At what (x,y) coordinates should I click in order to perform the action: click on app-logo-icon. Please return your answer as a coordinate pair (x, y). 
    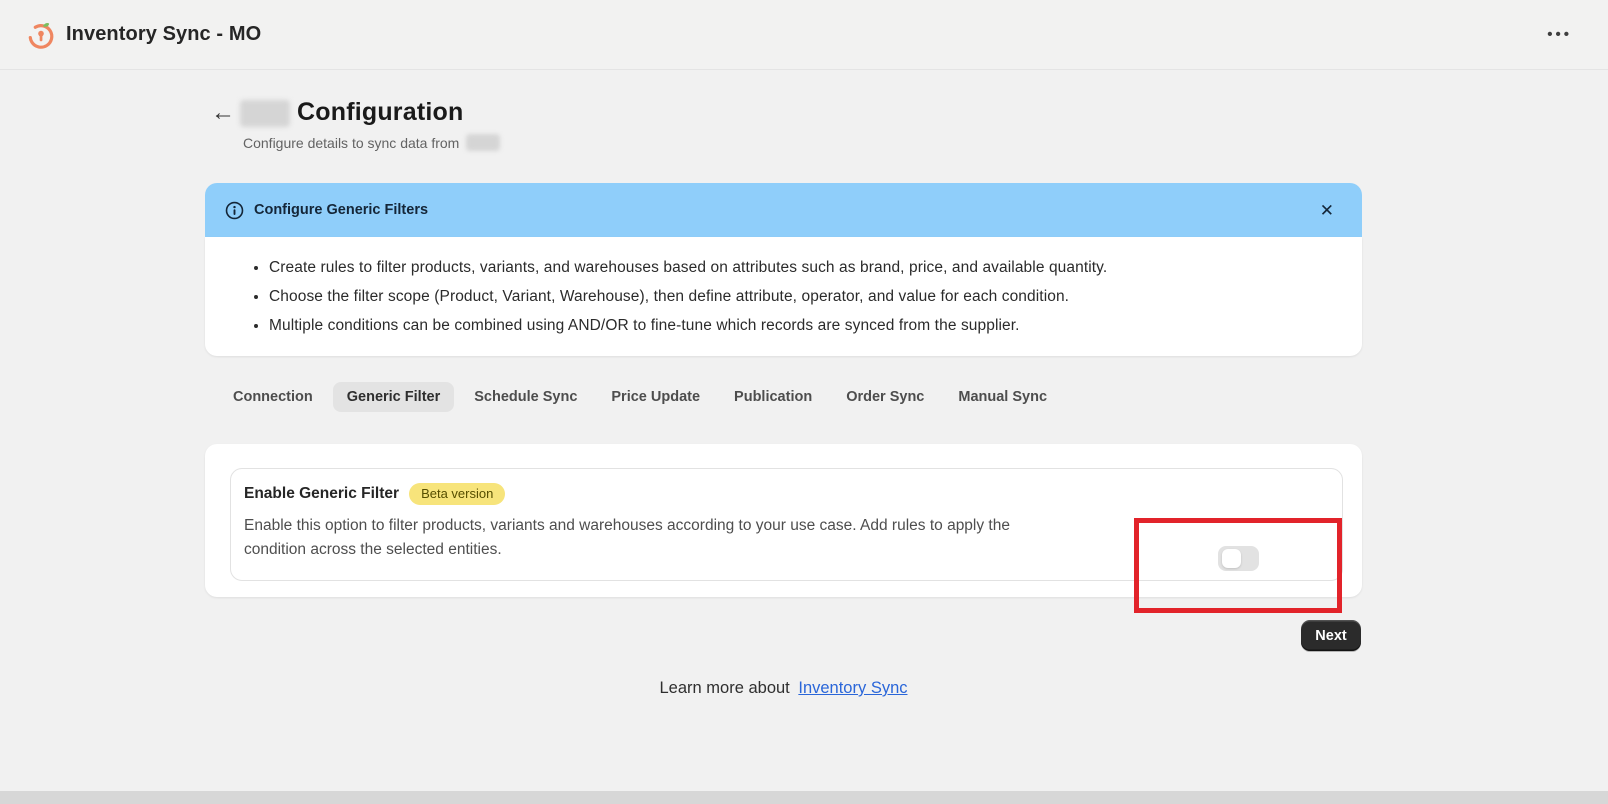
    Looking at the image, I should click on (41, 35).